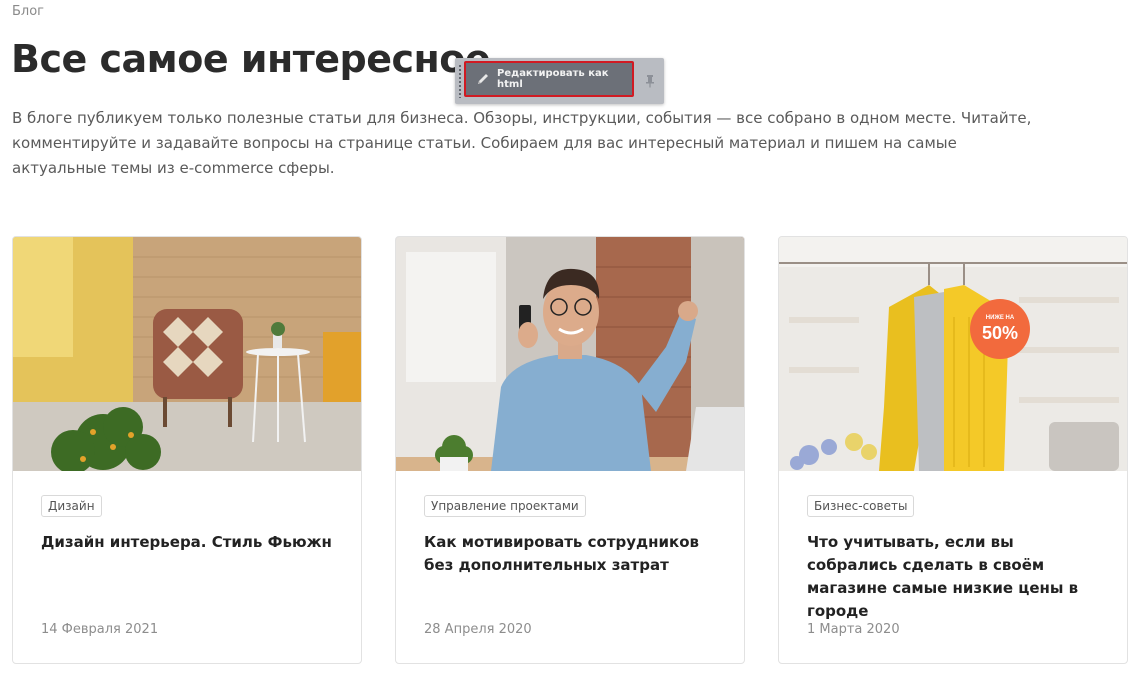 The image size is (1135, 674). Describe the element at coordinates (505, 506) in the screenshot. I see `card-tag: Управление проектами` at that location.